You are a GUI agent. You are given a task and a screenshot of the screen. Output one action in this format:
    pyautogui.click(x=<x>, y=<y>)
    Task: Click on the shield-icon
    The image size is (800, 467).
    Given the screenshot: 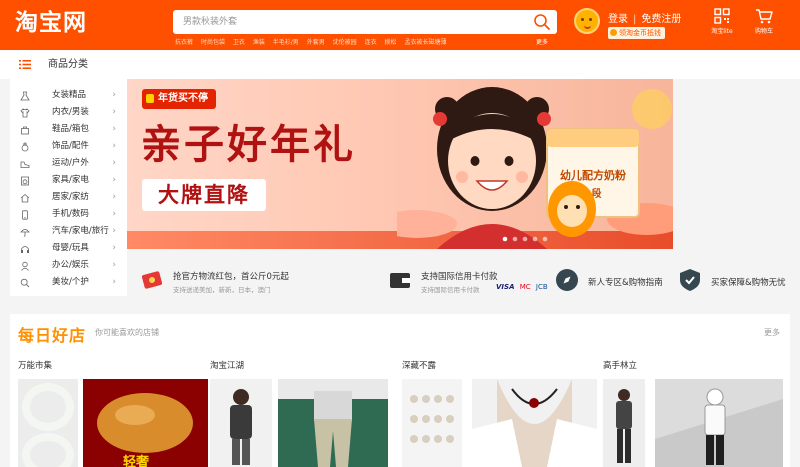 What is the action you would take?
    pyautogui.click(x=690, y=280)
    